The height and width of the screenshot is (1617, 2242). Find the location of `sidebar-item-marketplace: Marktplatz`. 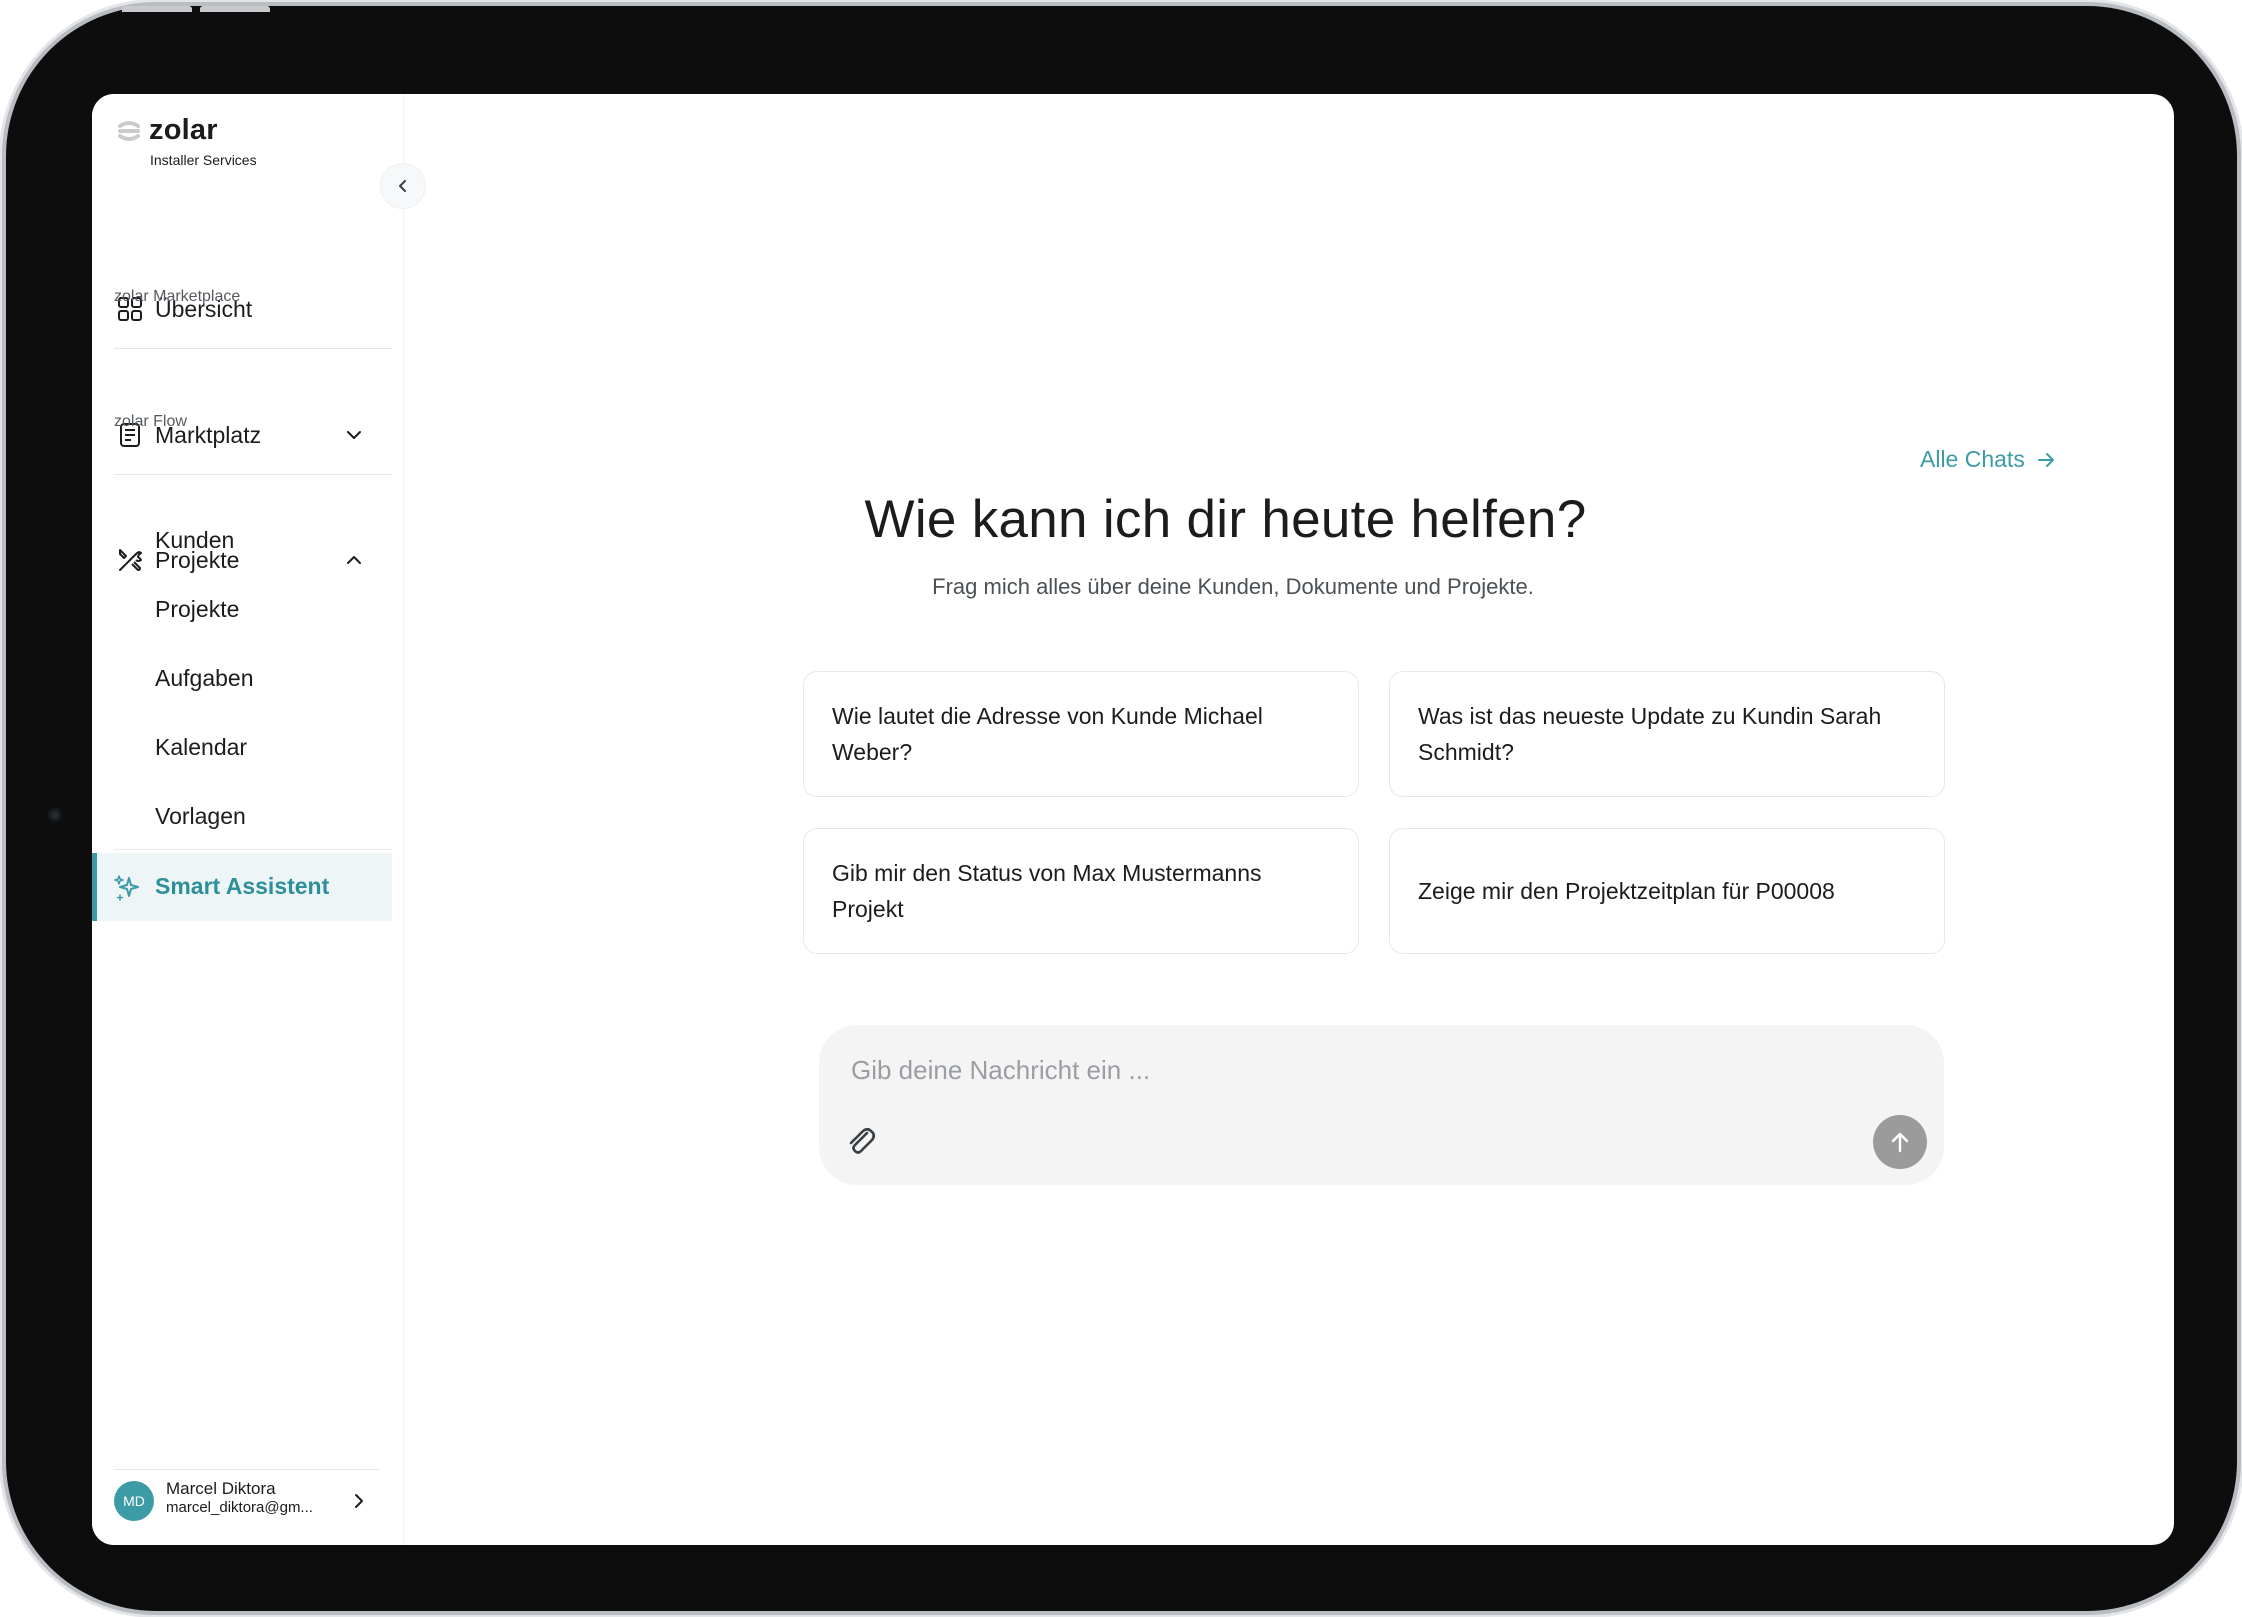

sidebar-item-marketplace: Marktplatz is located at coordinates (242, 435).